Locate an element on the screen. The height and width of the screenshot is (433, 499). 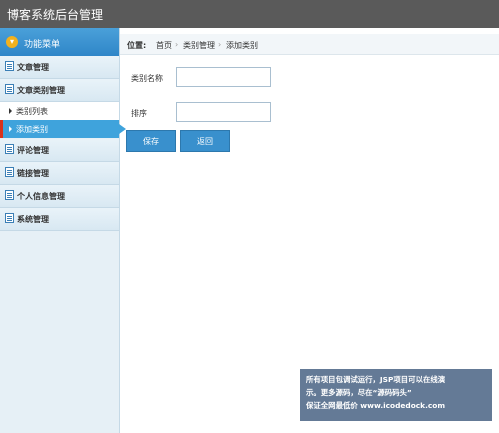
sidebar-item-profile: 个人信息管理 is located at coordinates (59, 196).